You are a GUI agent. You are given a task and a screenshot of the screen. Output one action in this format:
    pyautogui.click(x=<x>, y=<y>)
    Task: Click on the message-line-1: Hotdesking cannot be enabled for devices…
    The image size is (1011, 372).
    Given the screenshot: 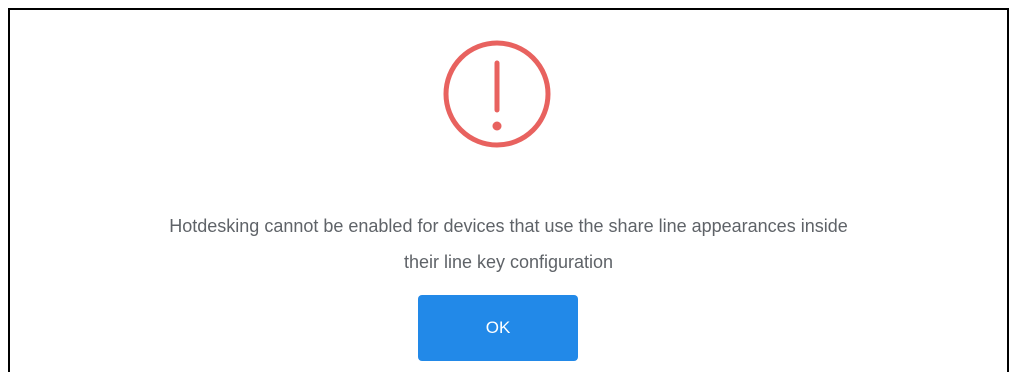 What is the action you would take?
    pyautogui.click(x=508, y=226)
    